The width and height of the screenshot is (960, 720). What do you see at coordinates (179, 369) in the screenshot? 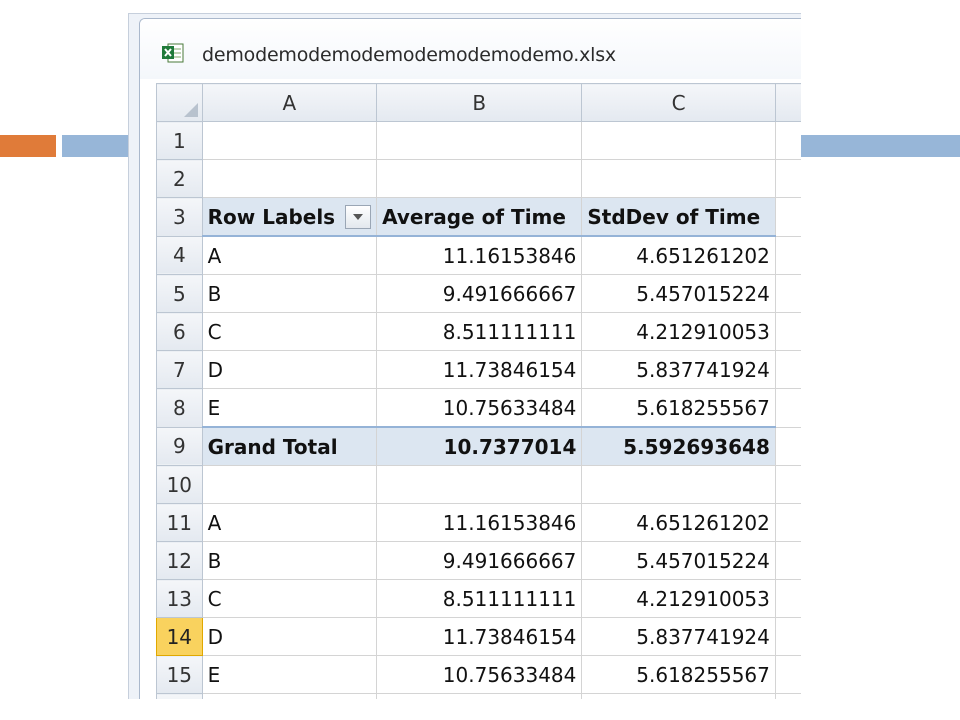
I see `row-header: 7` at bounding box center [179, 369].